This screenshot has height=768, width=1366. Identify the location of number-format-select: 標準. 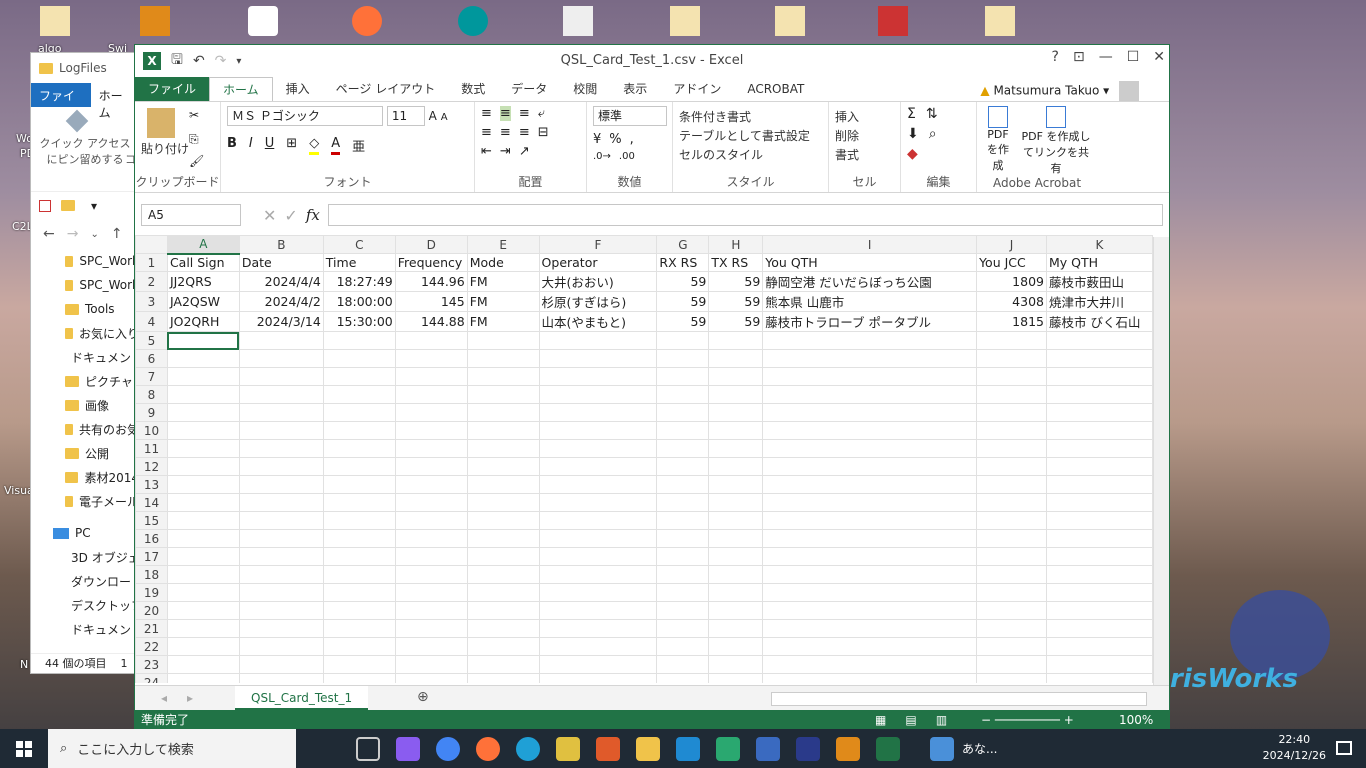
(630, 116).